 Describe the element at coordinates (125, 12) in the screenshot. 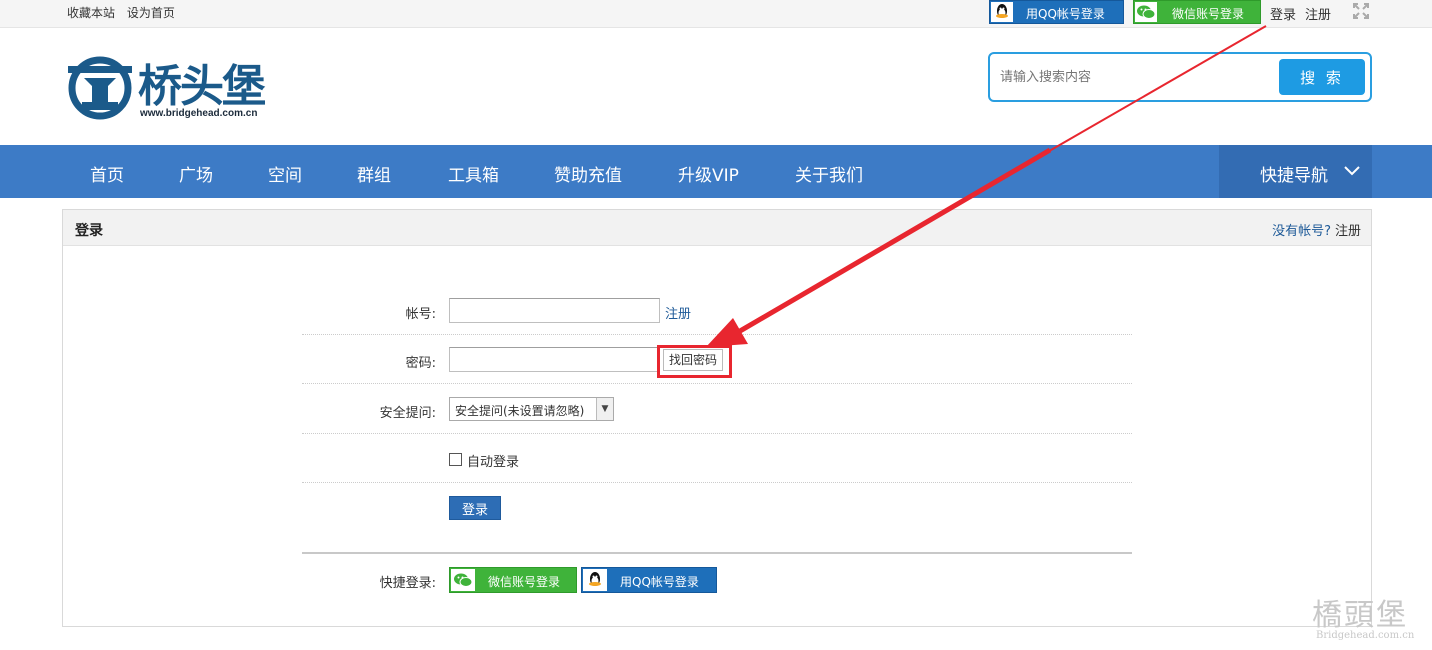

I see `top-links: 收藏本站 设为首页` at that location.